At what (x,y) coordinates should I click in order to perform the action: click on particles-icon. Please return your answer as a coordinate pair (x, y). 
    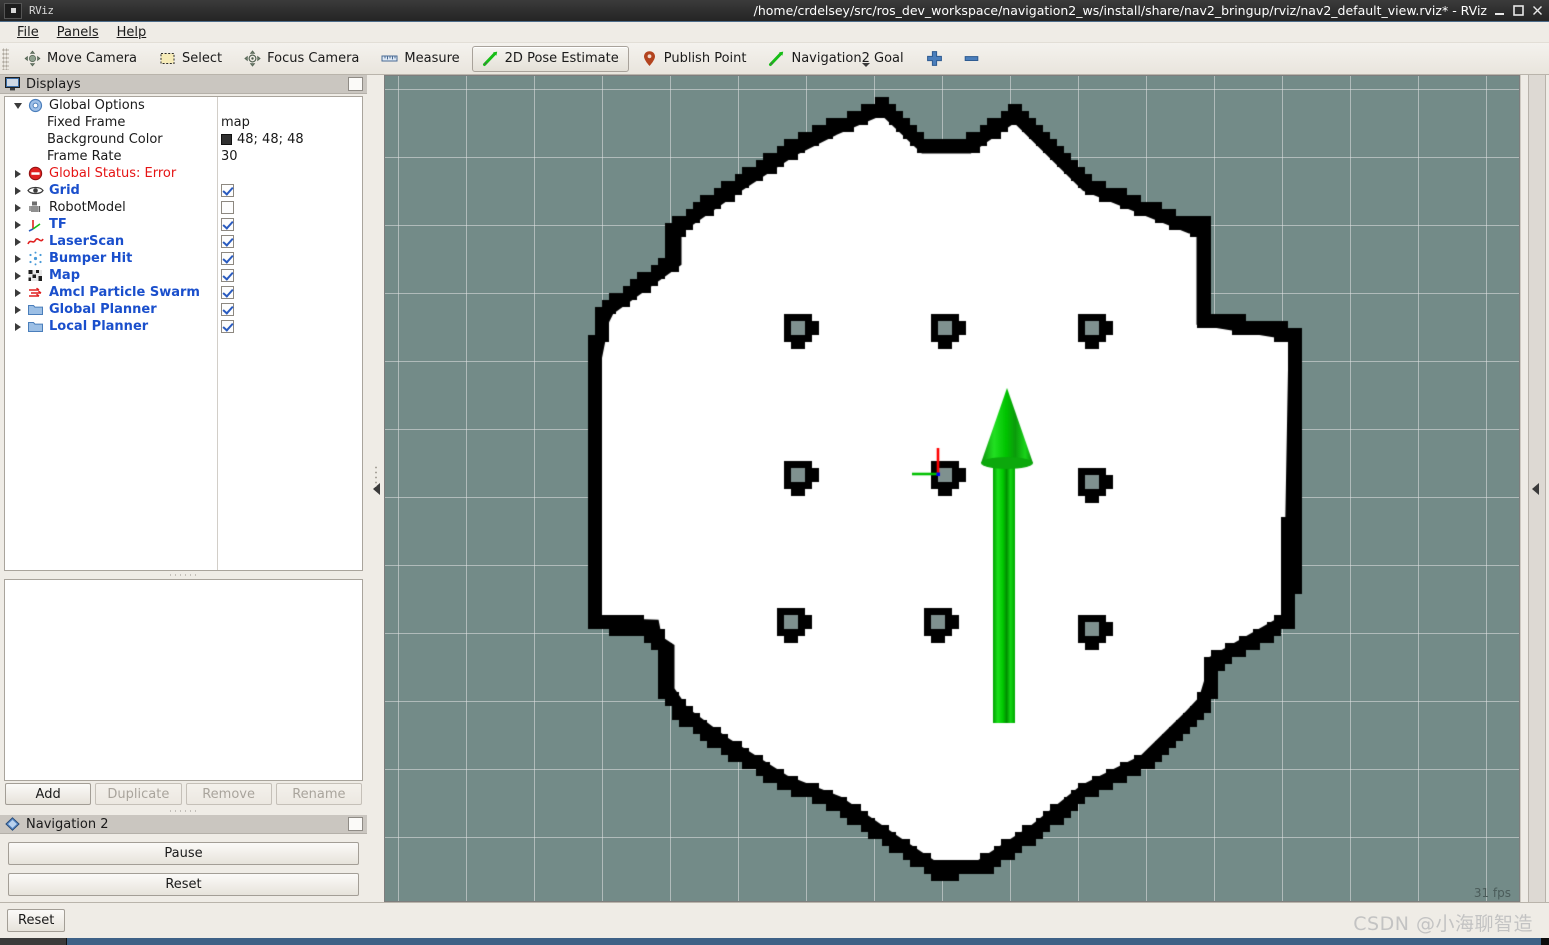
    Looking at the image, I should click on (35, 292).